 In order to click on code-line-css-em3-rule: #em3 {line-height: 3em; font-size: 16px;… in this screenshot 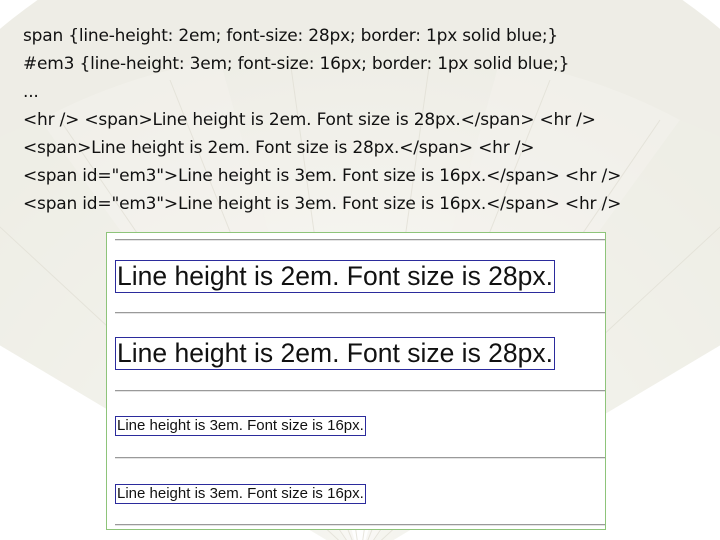, I will do `click(296, 64)`.